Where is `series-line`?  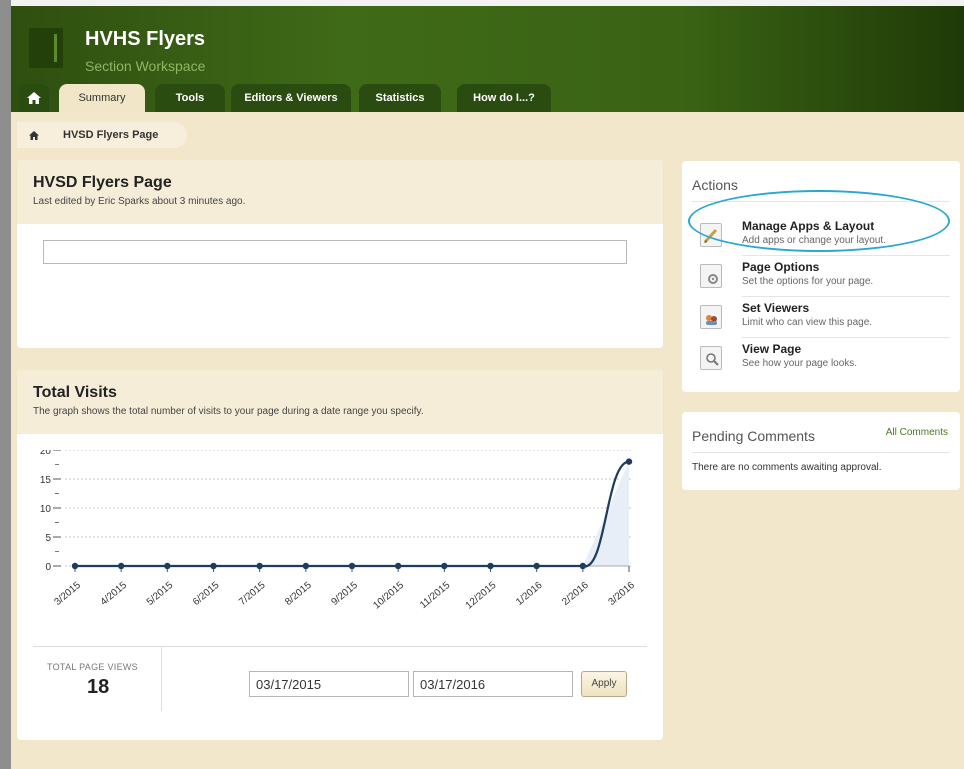 series-line is located at coordinates (352, 514).